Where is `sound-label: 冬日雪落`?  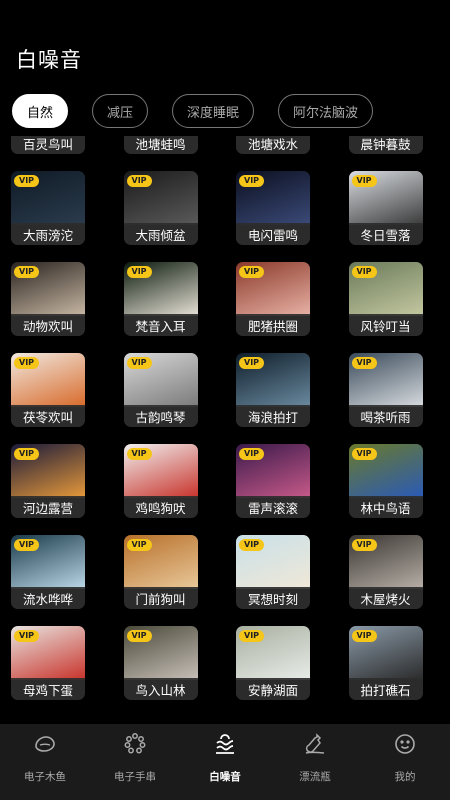 sound-label: 冬日雪落 is located at coordinates (385, 234).